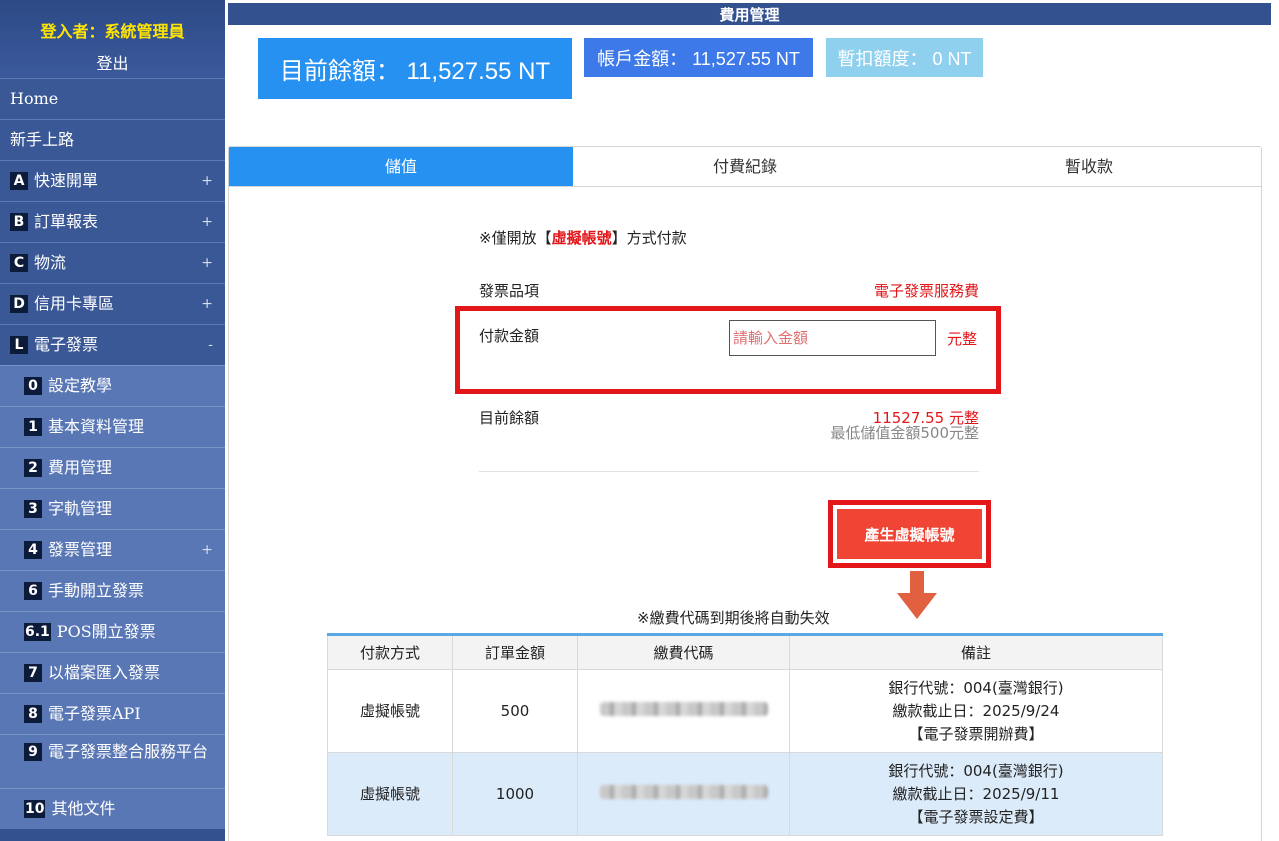  What do you see at coordinates (917, 595) in the screenshot?
I see `arrow-down-icon` at bounding box center [917, 595].